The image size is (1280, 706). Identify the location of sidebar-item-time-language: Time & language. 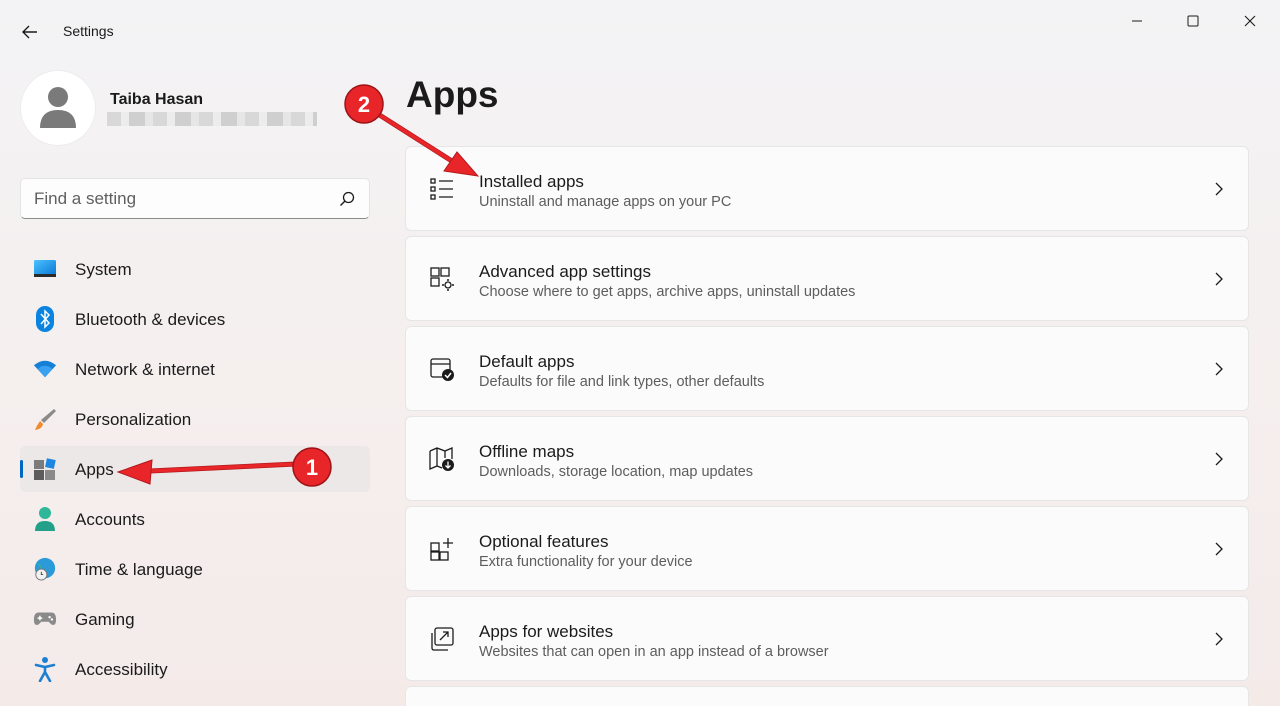
(195, 569).